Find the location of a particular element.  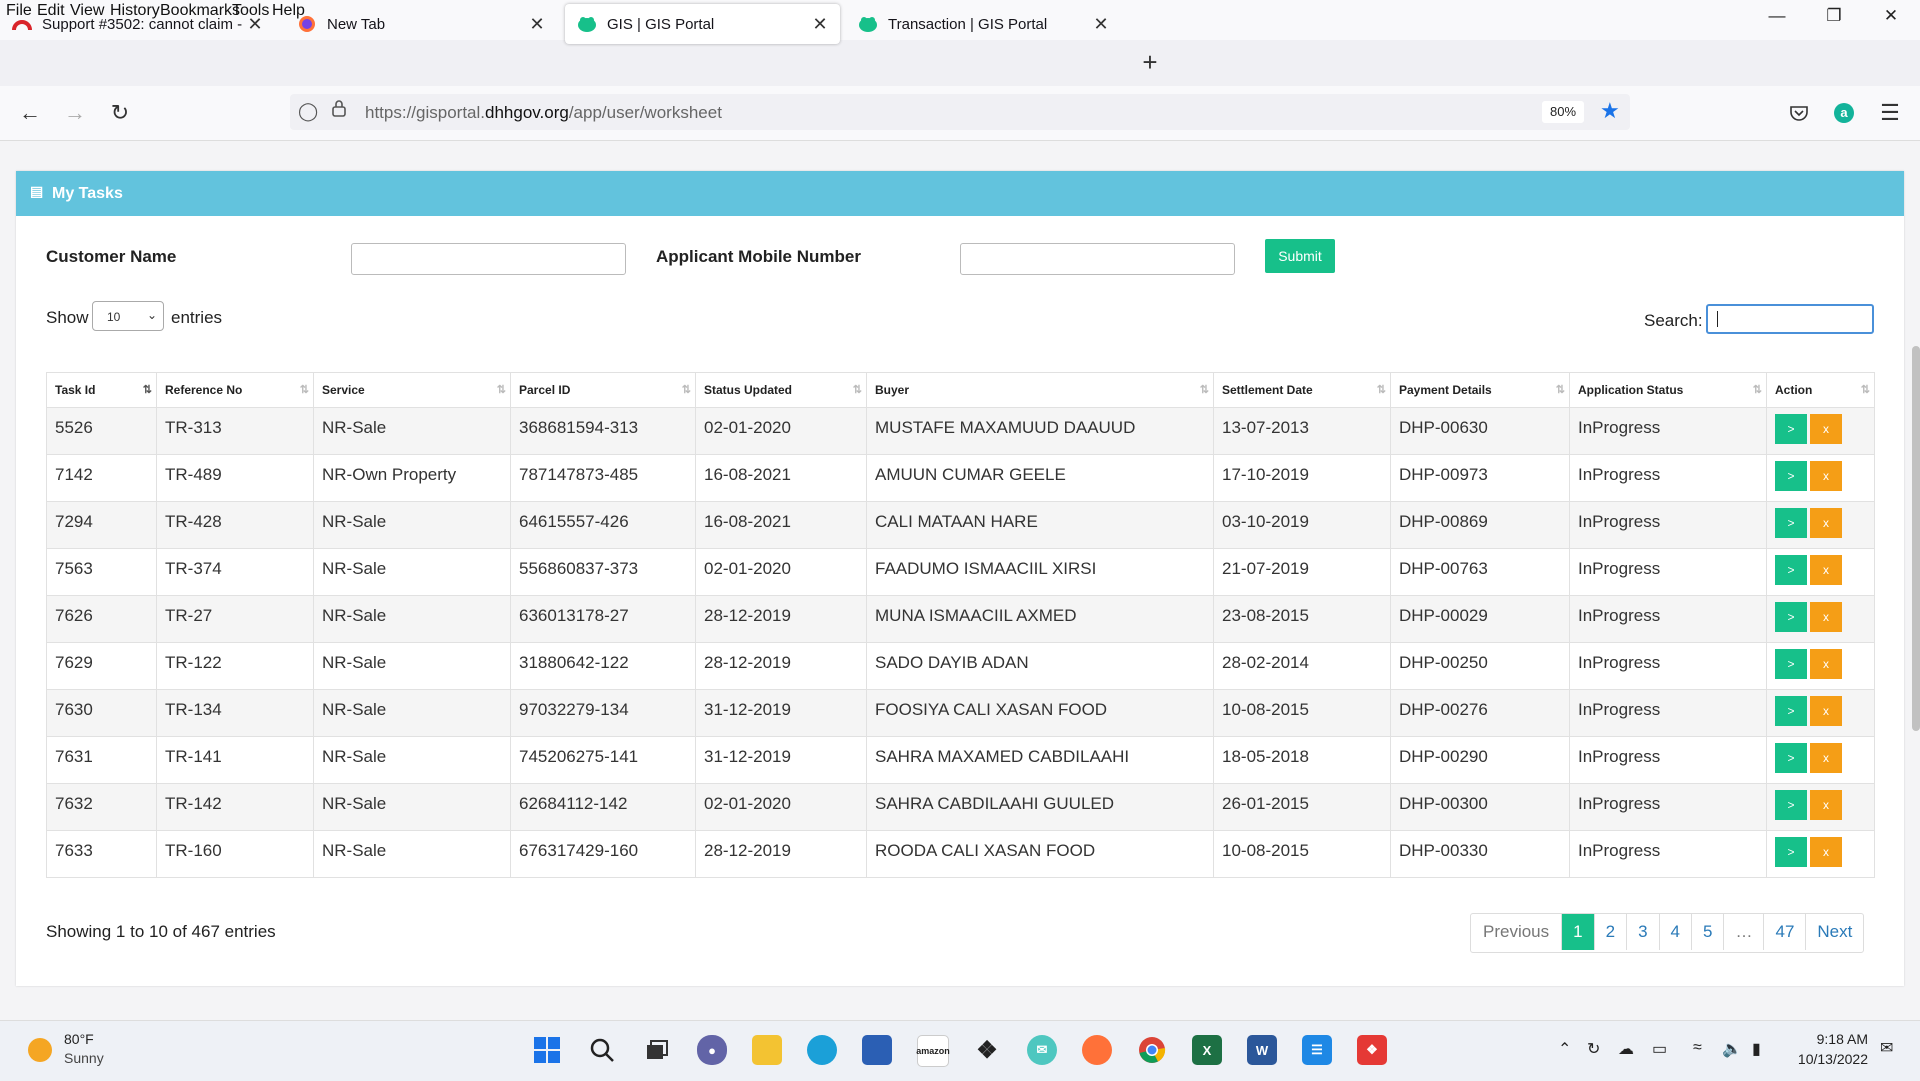

search-input is located at coordinates (1790, 319).